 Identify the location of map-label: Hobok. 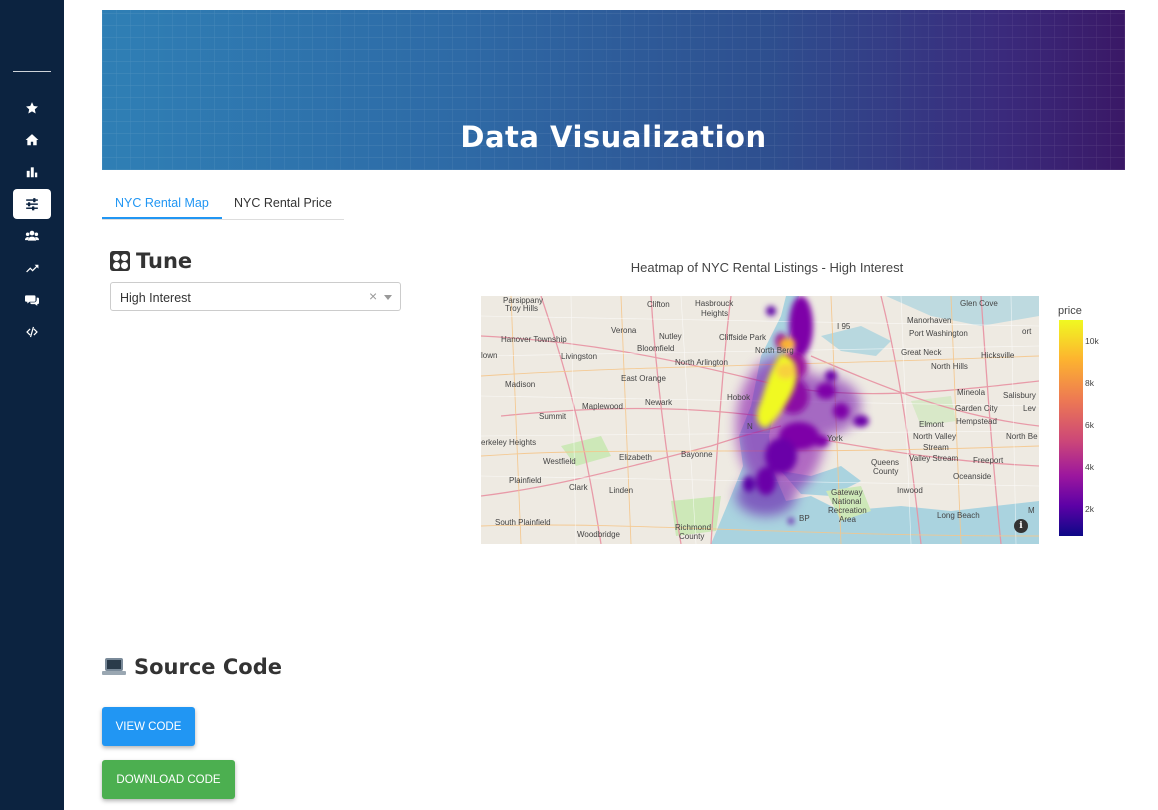
(739, 397).